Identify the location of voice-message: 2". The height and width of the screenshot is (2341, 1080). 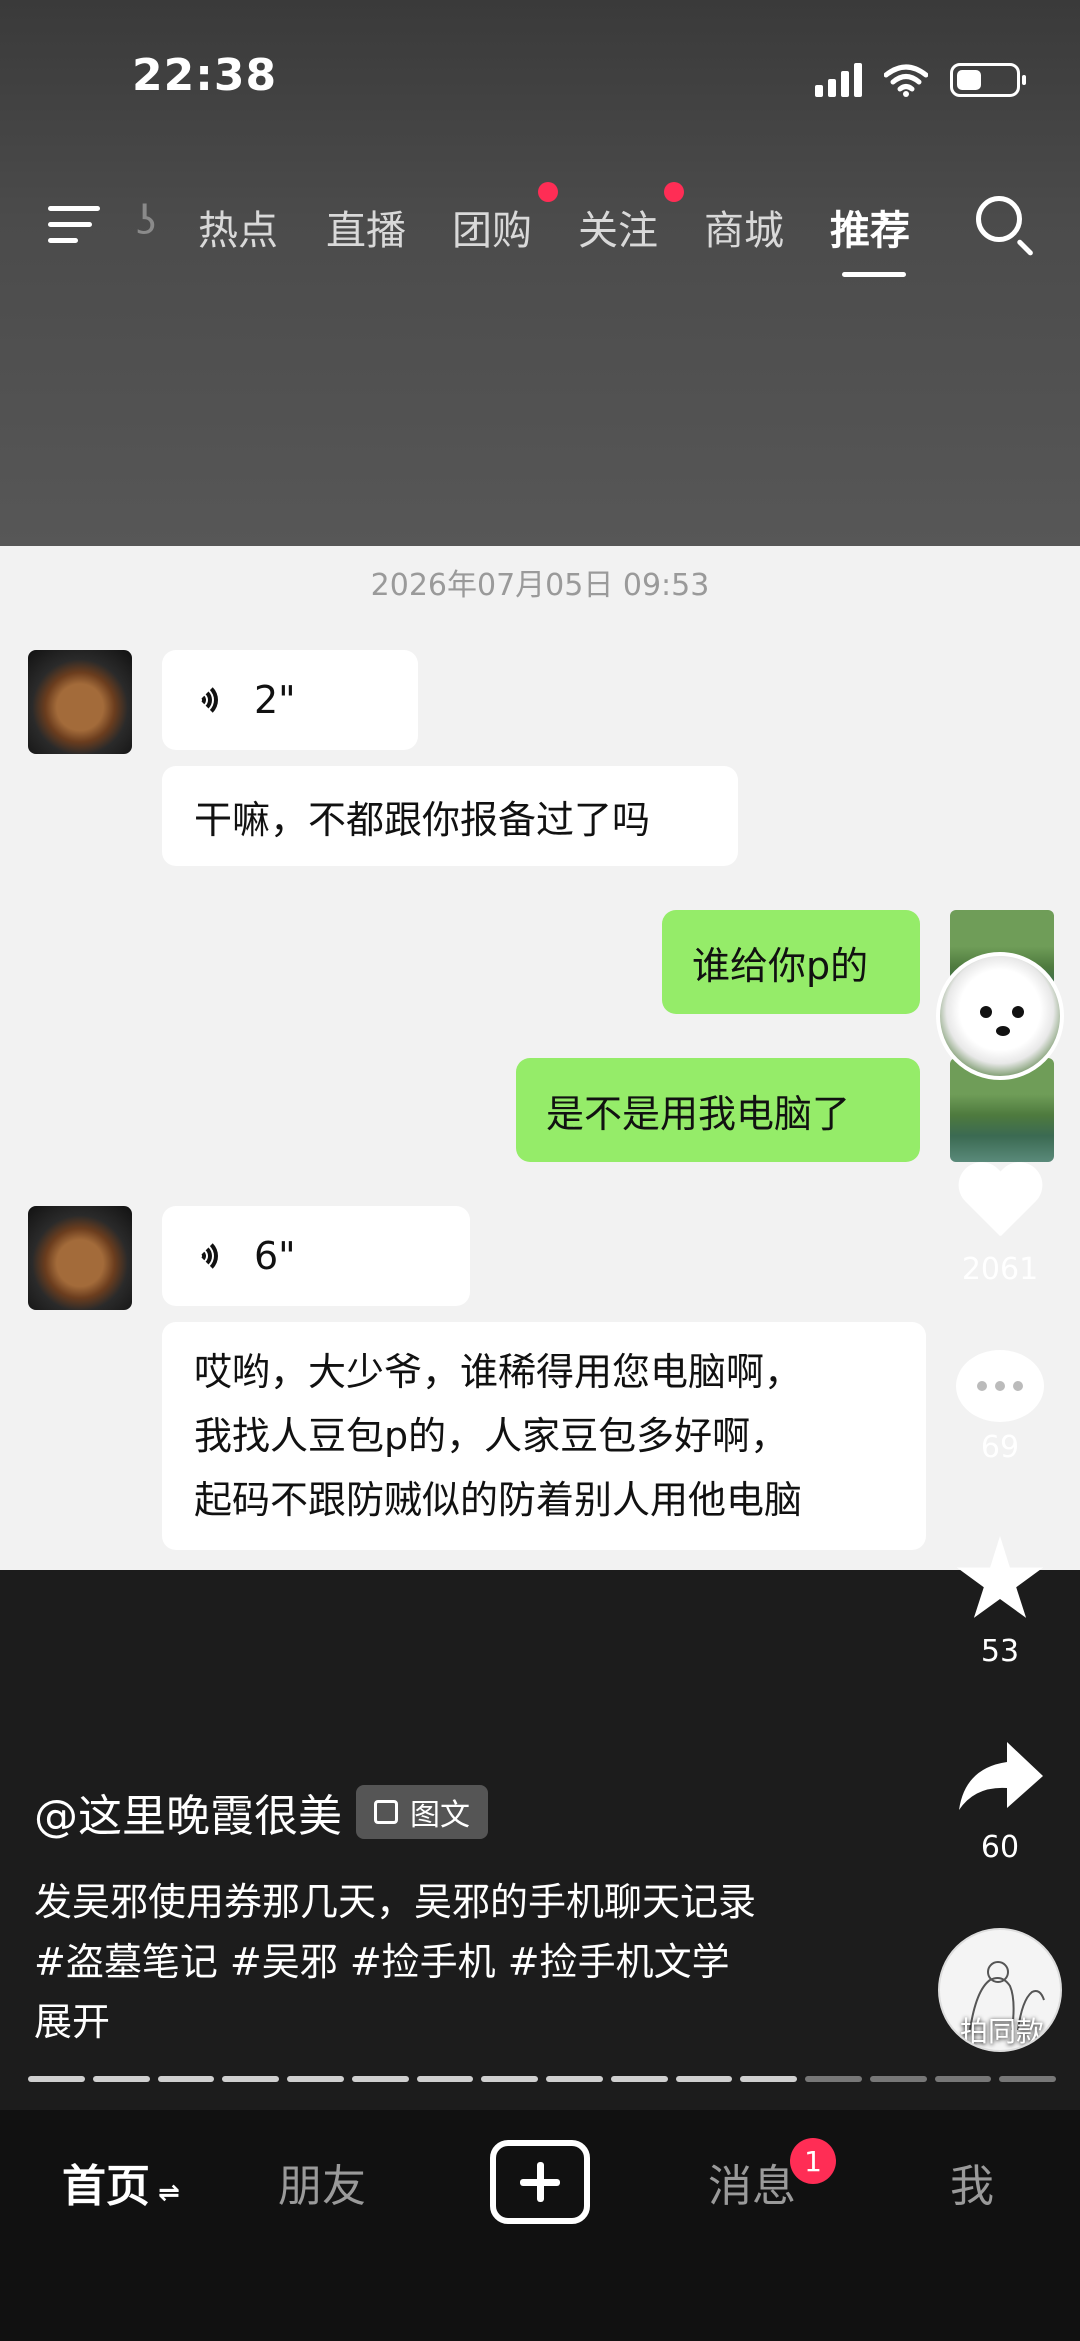
(290, 700).